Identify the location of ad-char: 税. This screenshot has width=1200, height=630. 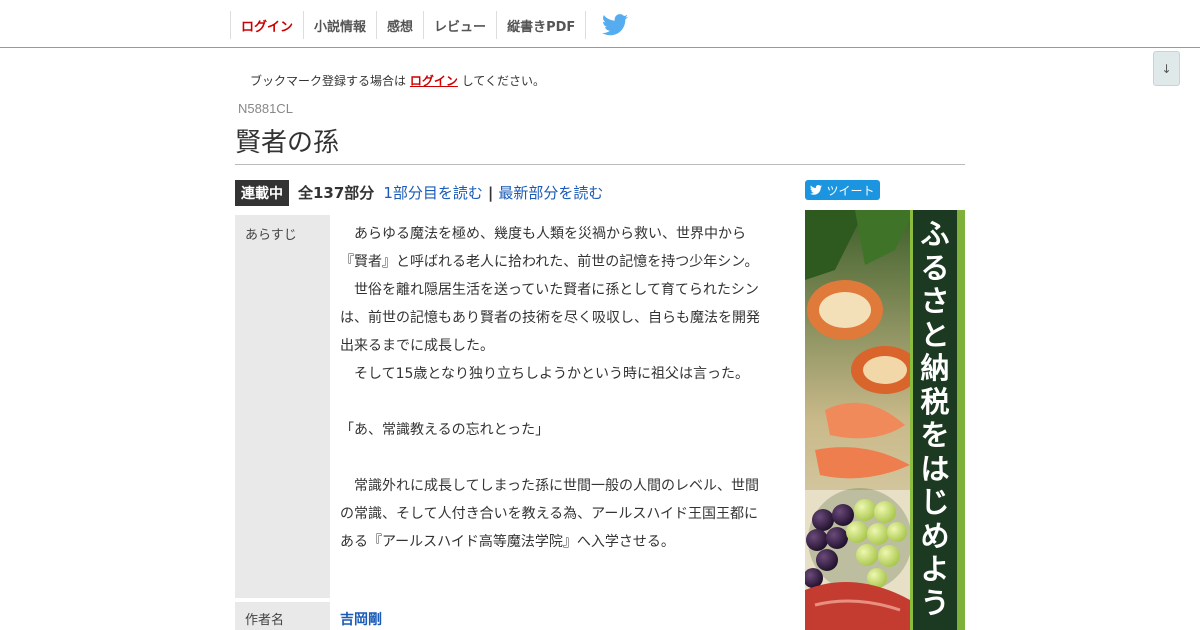
(935, 401).